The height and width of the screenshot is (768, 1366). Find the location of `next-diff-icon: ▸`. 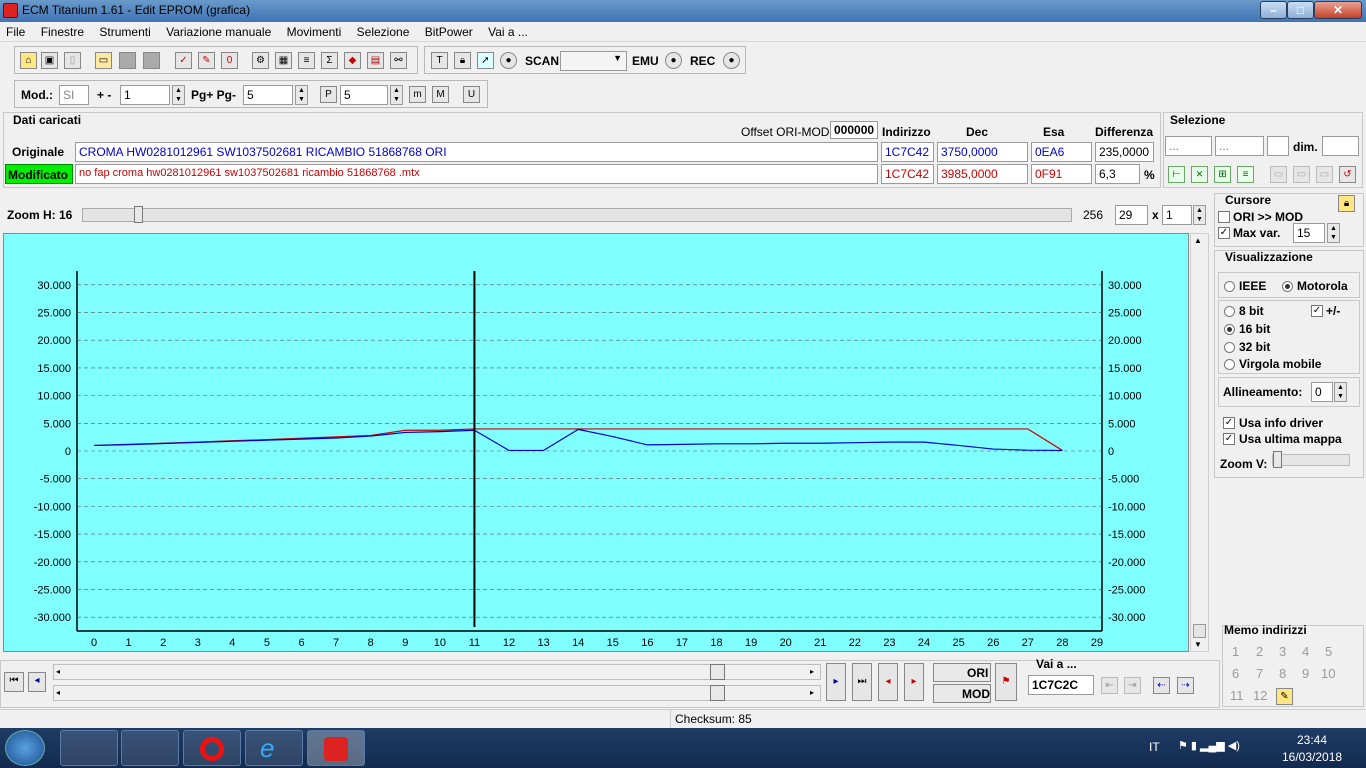

next-diff-icon: ▸ is located at coordinates (914, 682).